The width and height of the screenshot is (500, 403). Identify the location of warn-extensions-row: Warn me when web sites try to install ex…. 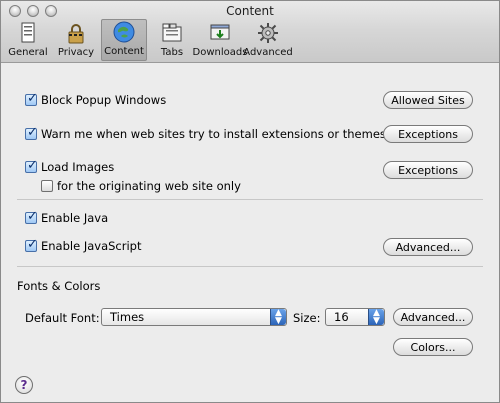
(205, 133).